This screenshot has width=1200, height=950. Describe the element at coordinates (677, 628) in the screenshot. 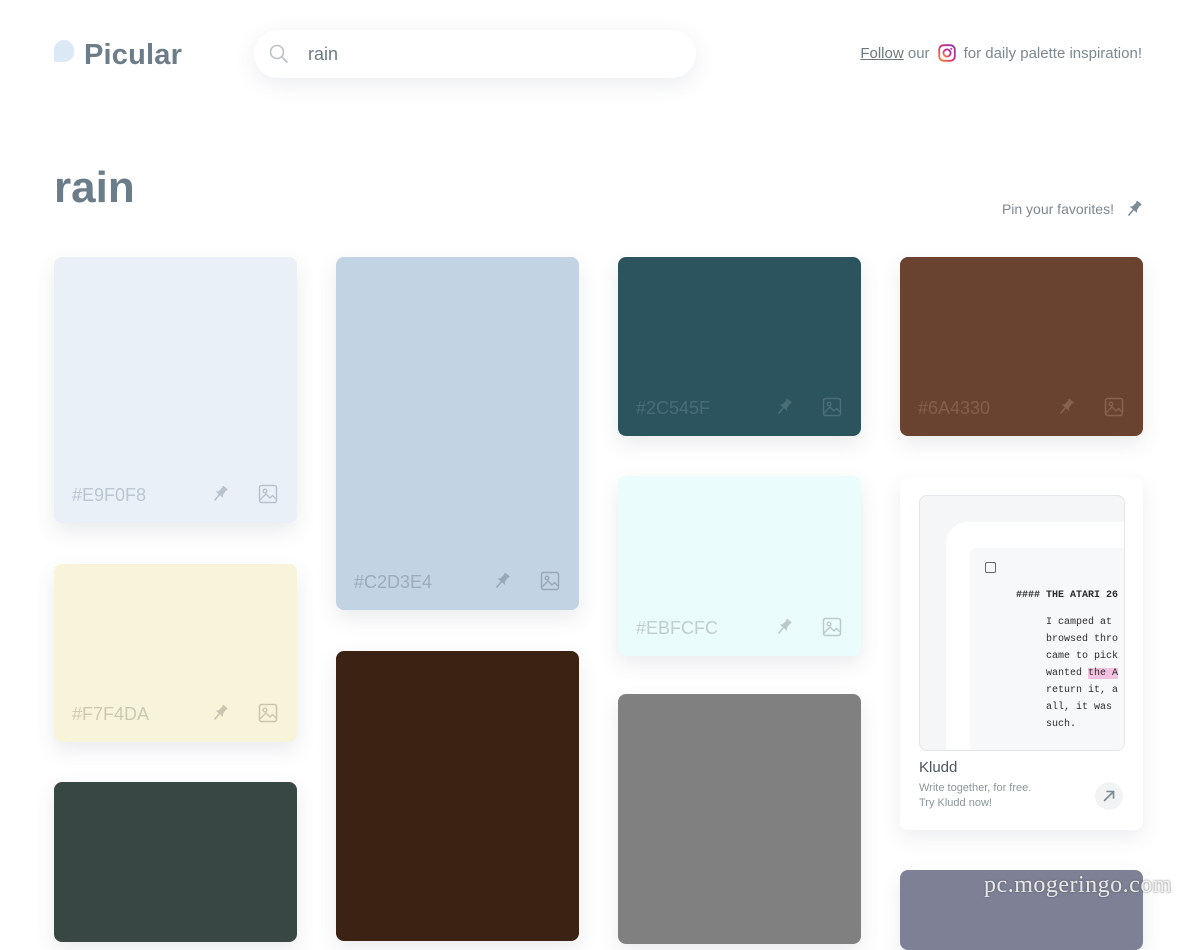

I see `swatch-hex-label: #EBFCFC` at that location.